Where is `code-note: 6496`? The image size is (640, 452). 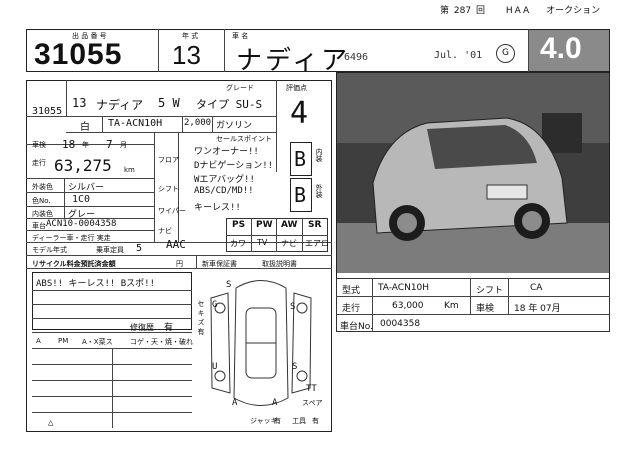 code-note: 6496 is located at coordinates (356, 57).